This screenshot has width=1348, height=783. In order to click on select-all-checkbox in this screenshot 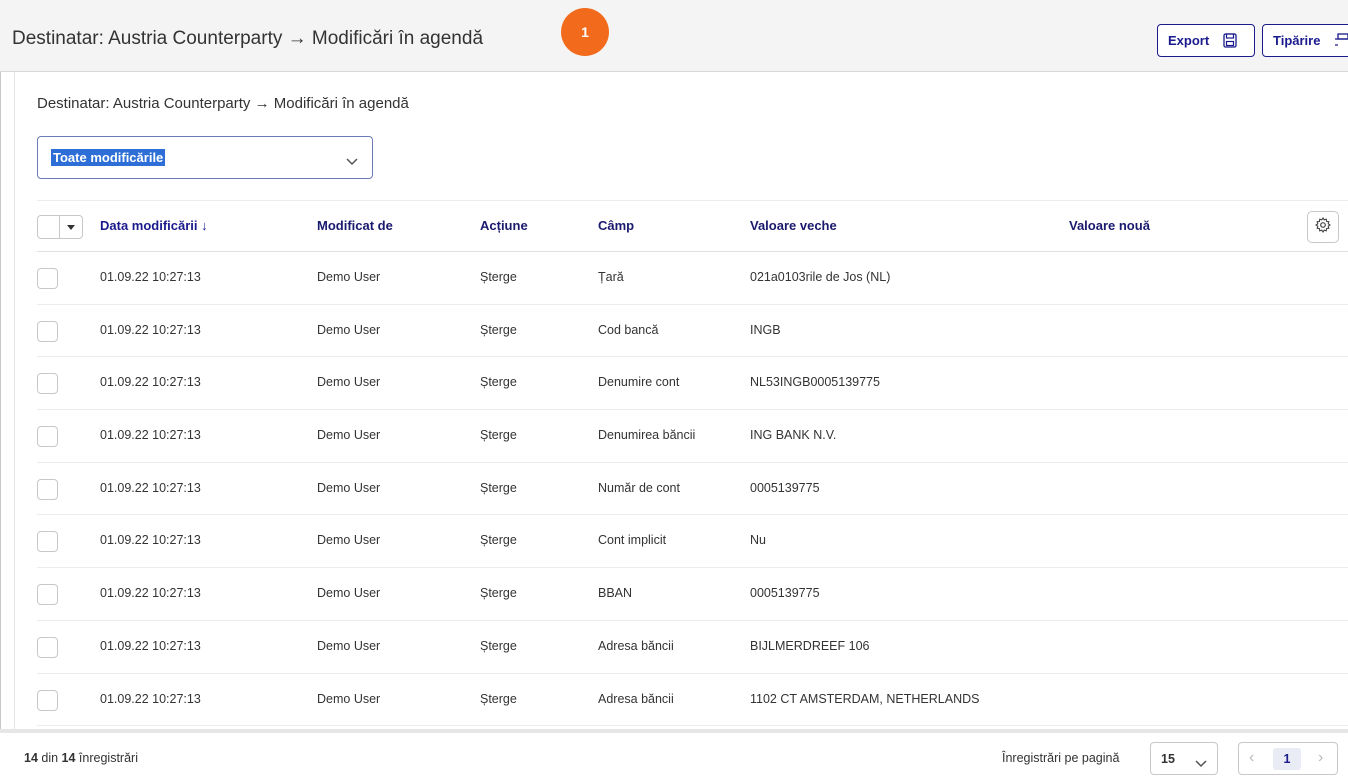, I will do `click(60, 227)`.